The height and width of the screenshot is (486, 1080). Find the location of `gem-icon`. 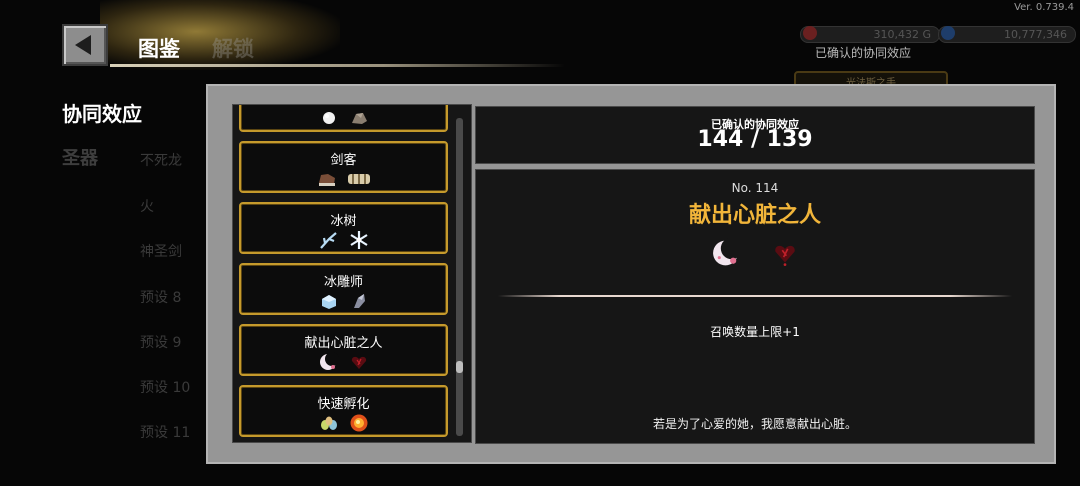

gem-icon is located at coordinates (948, 33).